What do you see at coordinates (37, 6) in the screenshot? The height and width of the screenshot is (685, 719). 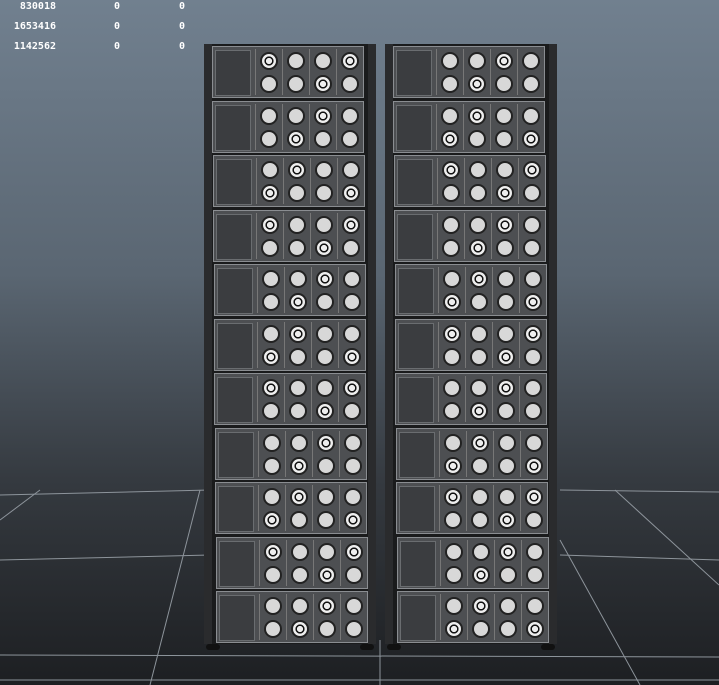 I see `hud-value: 830018` at bounding box center [37, 6].